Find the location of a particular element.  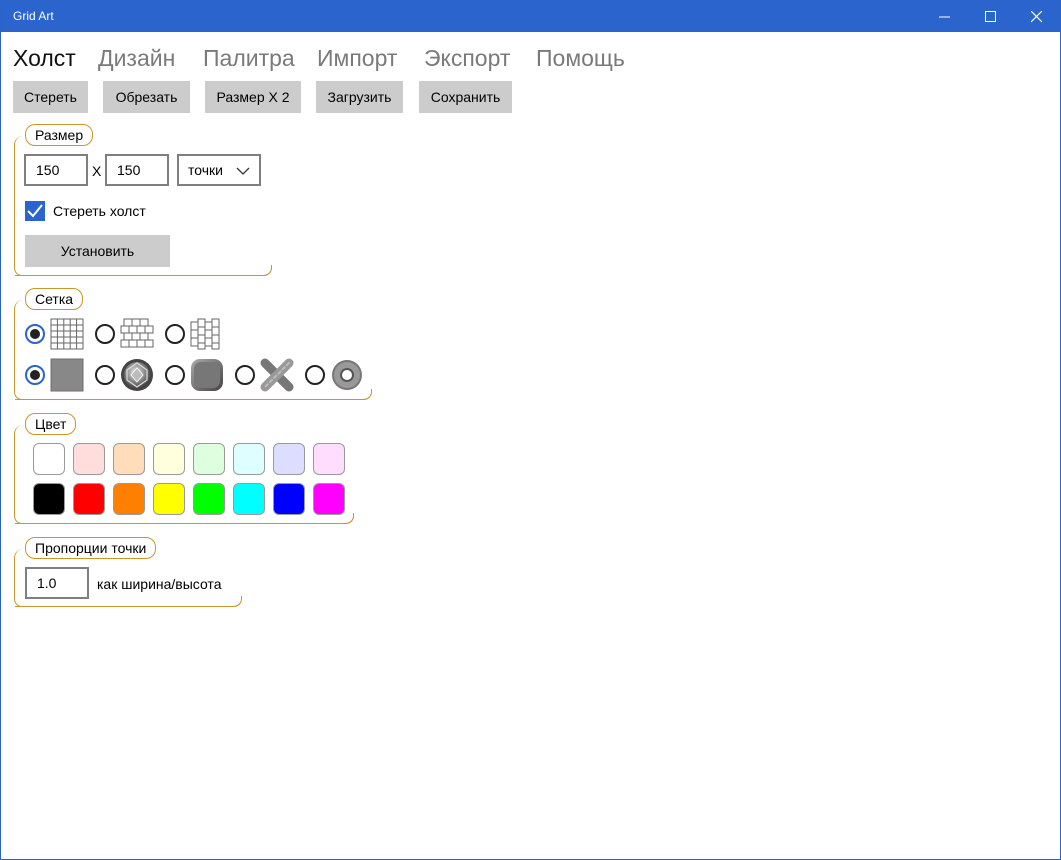

unit-select-value: точки is located at coordinates (205, 170).